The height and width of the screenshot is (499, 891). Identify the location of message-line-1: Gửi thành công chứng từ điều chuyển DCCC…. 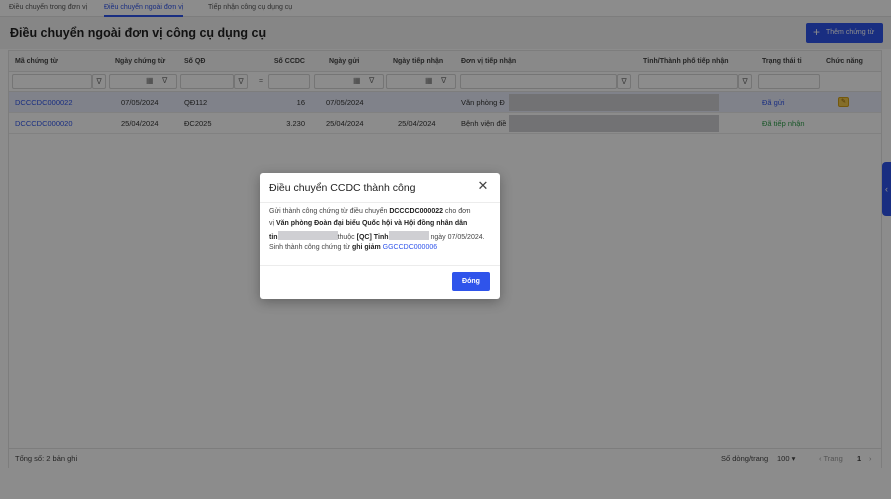
(370, 211).